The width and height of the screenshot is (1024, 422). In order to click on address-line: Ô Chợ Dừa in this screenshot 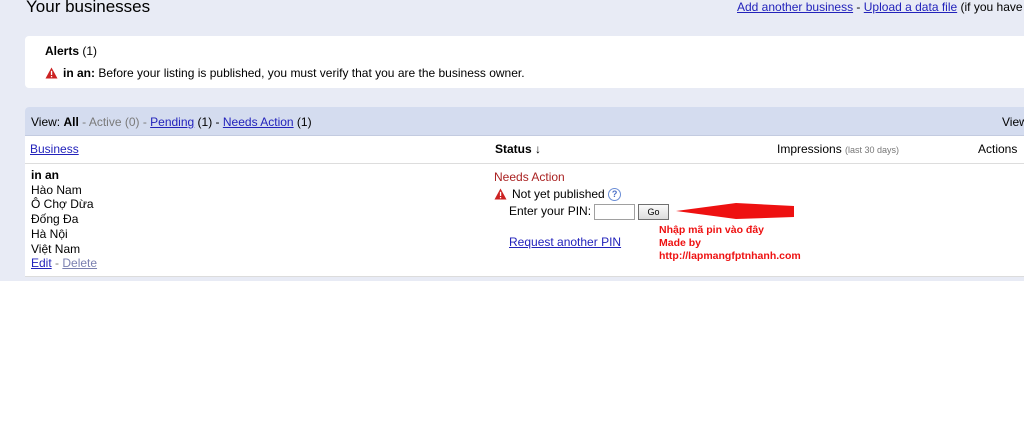, I will do `click(62, 204)`.